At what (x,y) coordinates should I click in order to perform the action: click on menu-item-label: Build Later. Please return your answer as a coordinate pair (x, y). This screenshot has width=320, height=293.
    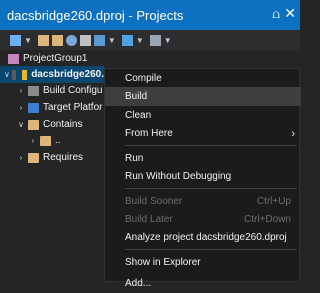
    Looking at the image, I should click on (149, 219).